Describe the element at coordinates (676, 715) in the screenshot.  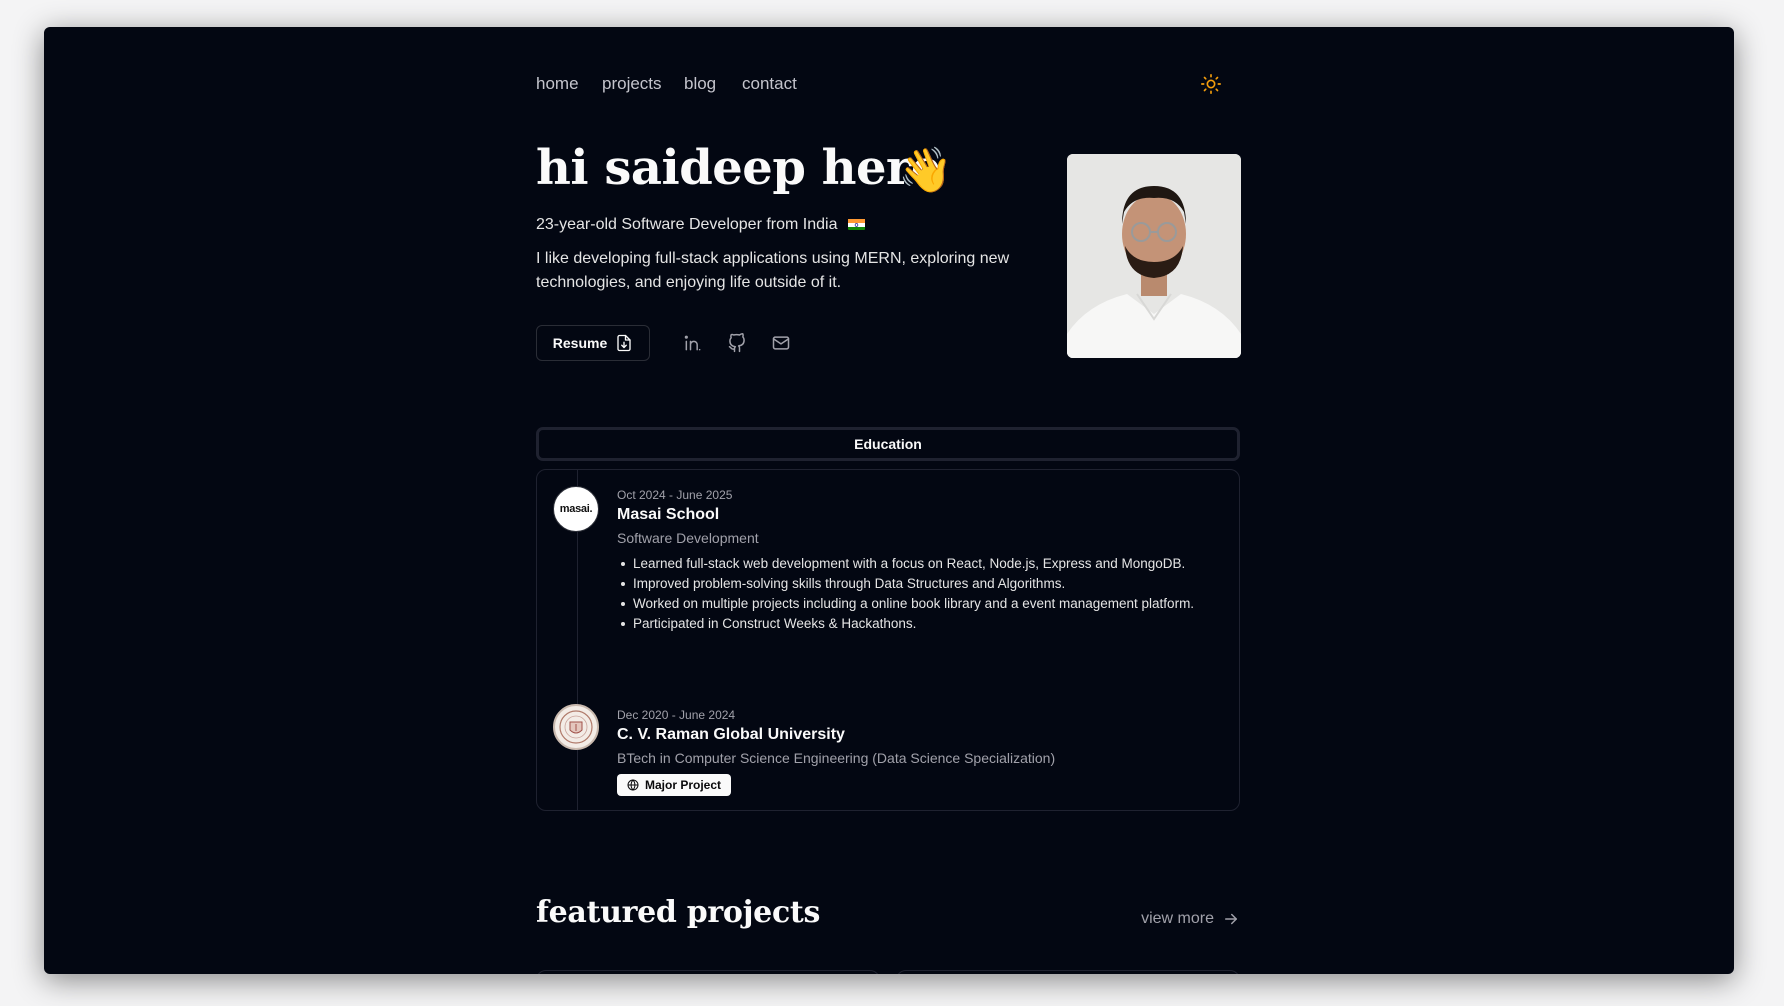
I see `entry-date: Dec 2020 - June 2024` at that location.